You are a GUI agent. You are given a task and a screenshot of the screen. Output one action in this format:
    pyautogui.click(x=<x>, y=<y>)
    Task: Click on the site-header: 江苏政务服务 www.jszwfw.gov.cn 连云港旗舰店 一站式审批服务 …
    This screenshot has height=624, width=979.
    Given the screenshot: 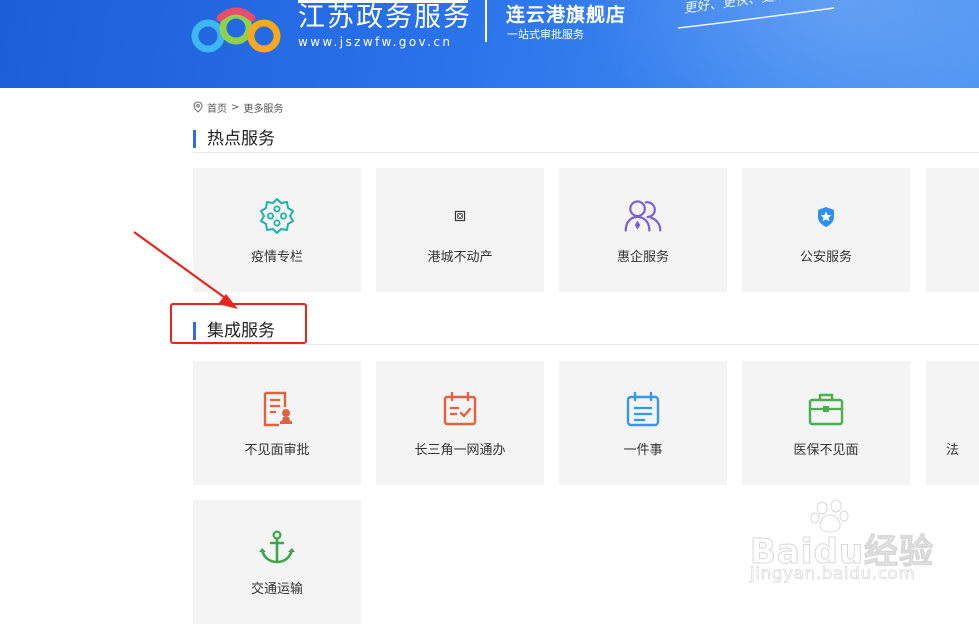 What is the action you would take?
    pyautogui.click(x=489, y=44)
    